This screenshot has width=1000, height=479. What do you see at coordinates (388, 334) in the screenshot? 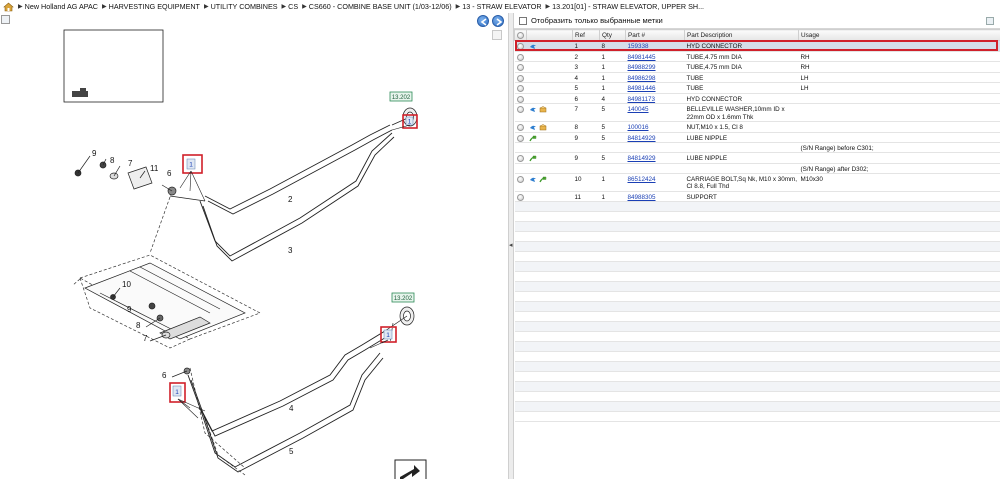
I see `callout-highlight-1c: 1` at bounding box center [388, 334].